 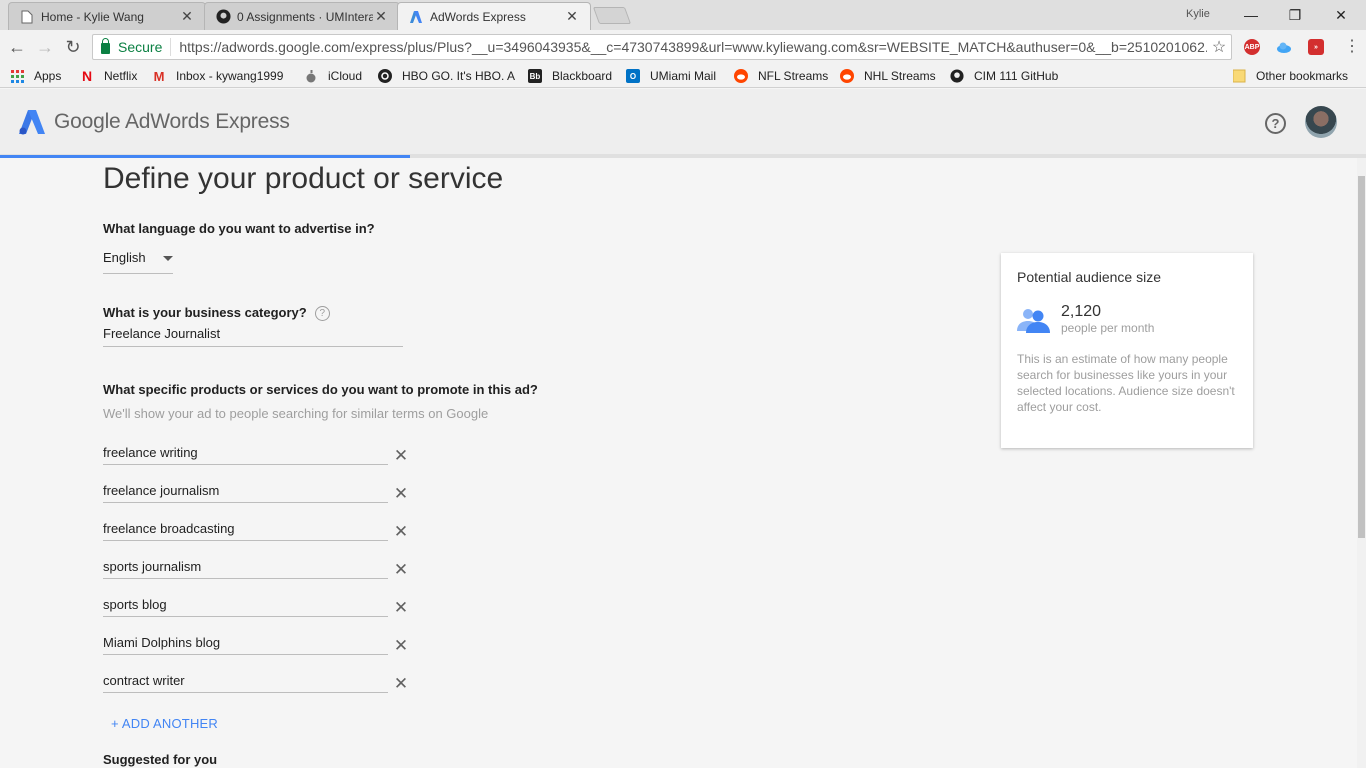 I want to click on tab-adwords: AdWords Express ✕, so click(x=494, y=16).